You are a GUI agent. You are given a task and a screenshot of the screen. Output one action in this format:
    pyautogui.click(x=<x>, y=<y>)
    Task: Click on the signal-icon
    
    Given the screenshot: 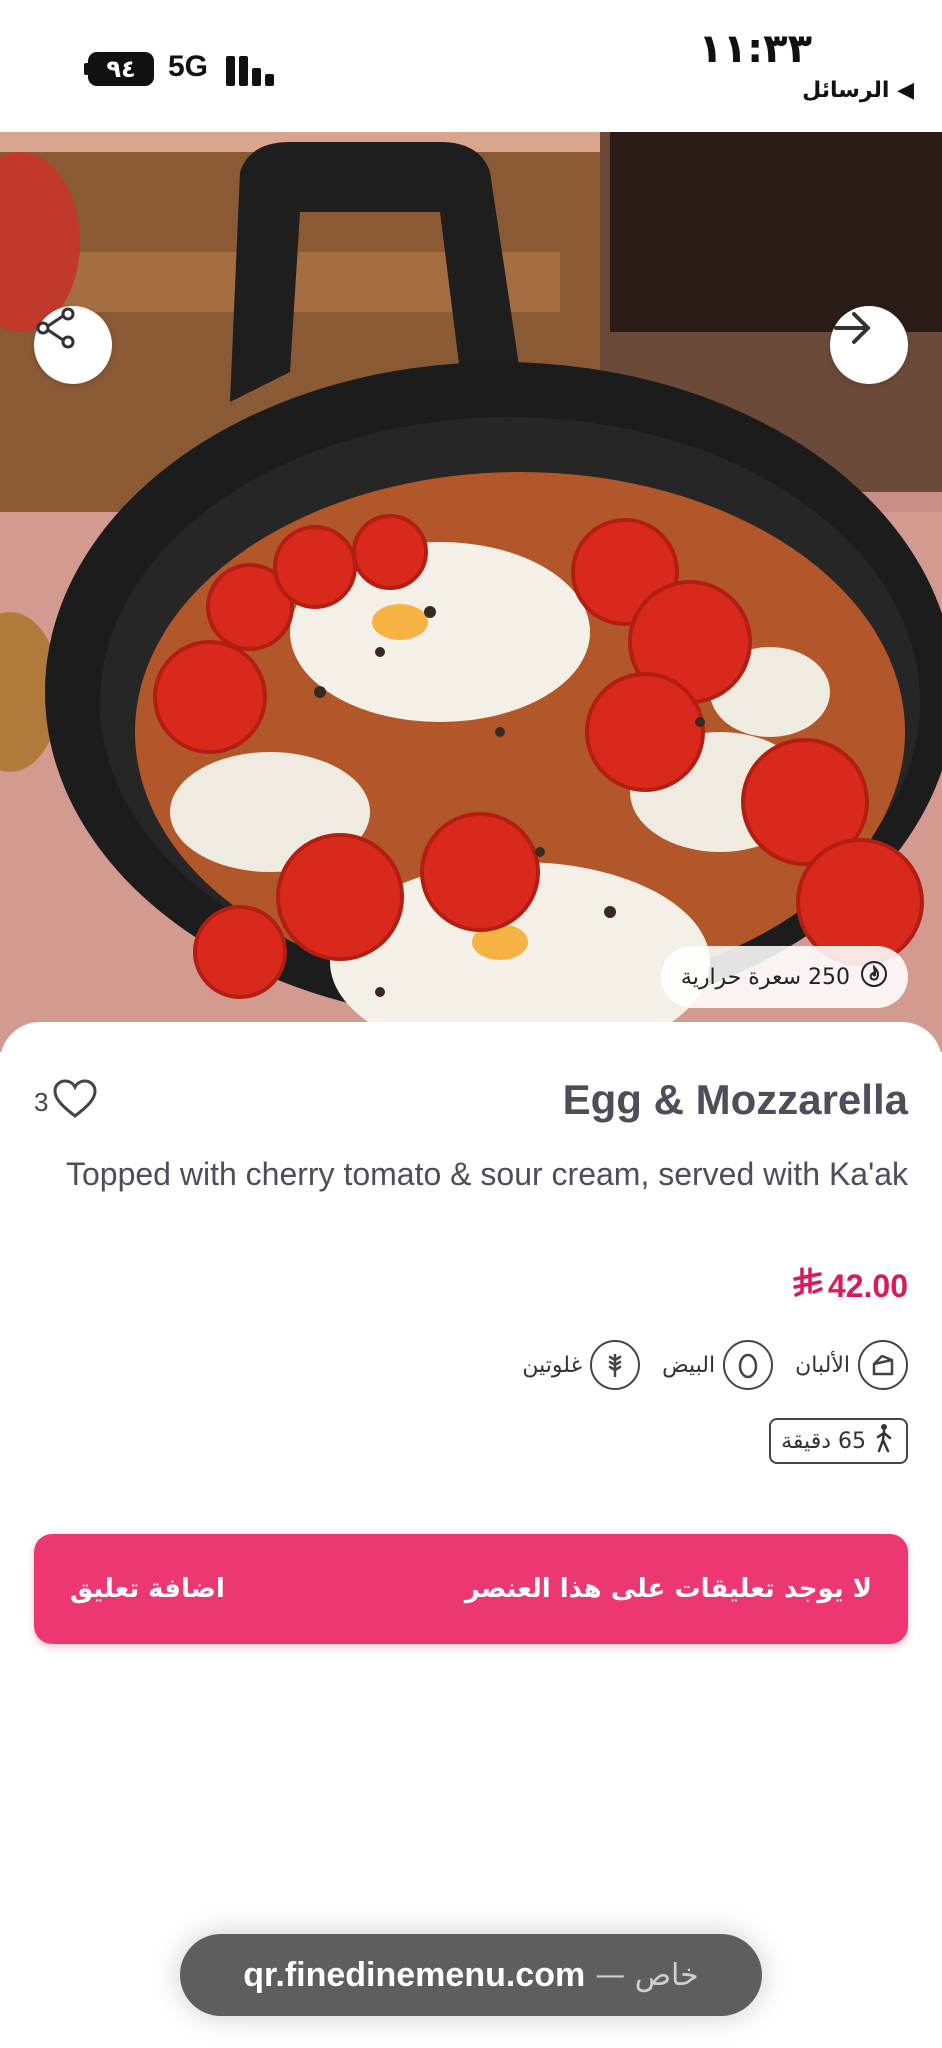 What is the action you would take?
    pyautogui.click(x=252, y=69)
    